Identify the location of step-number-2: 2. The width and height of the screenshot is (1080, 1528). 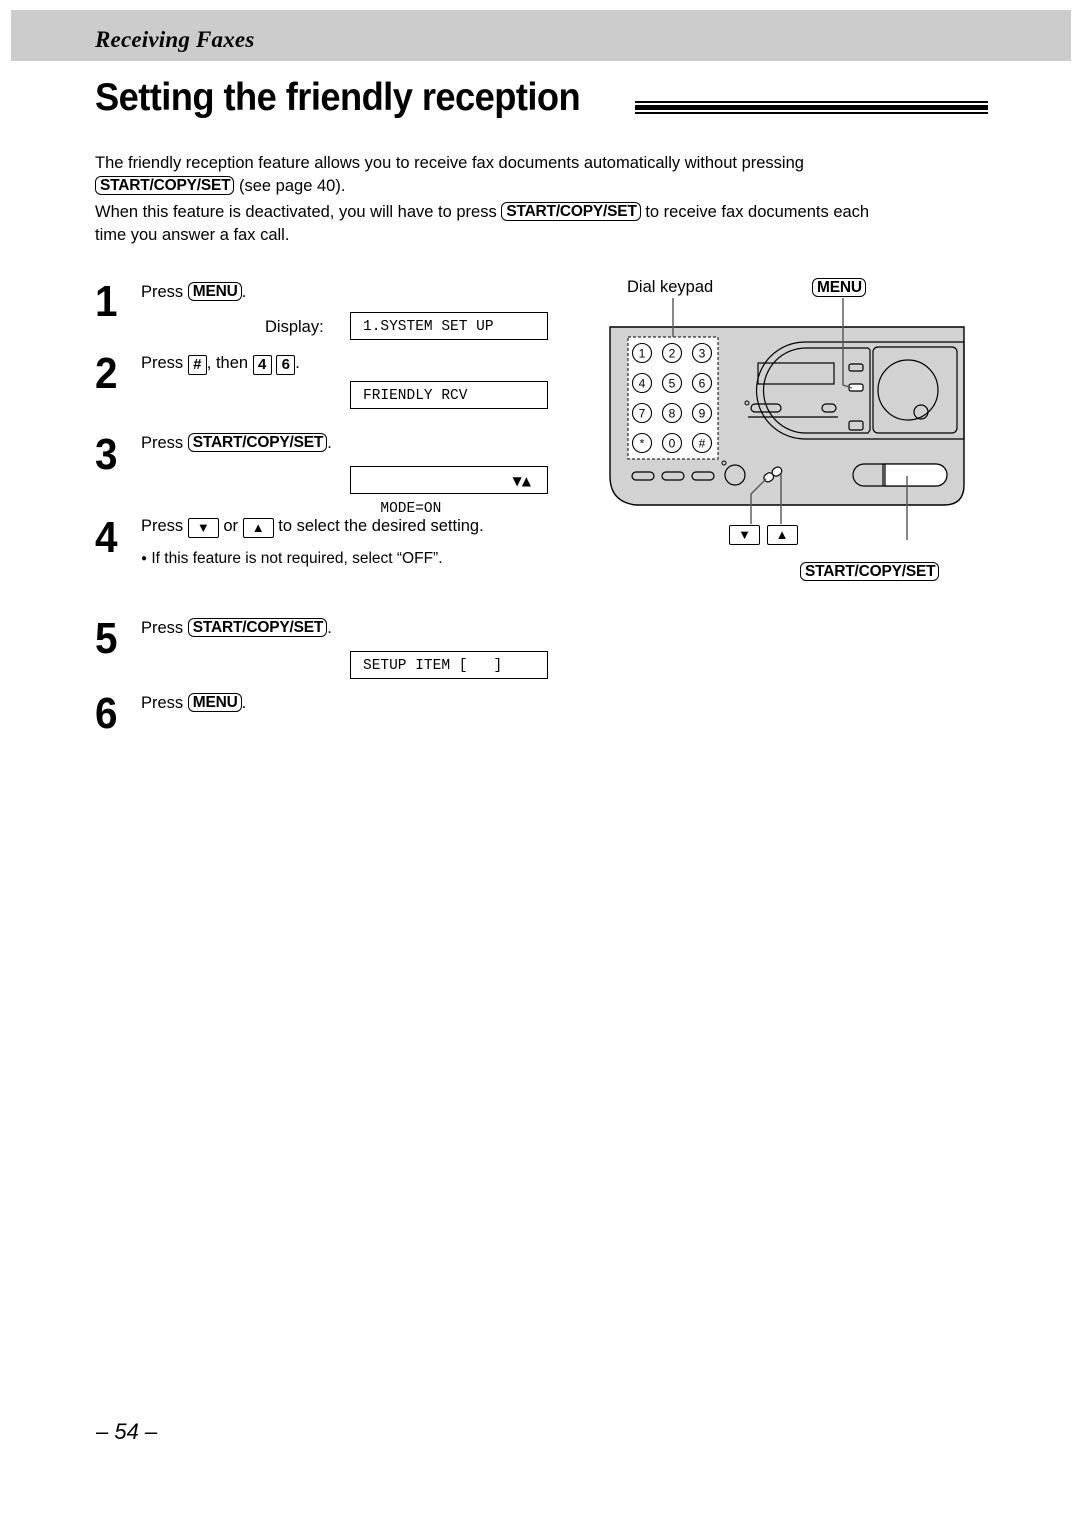
(106, 373).